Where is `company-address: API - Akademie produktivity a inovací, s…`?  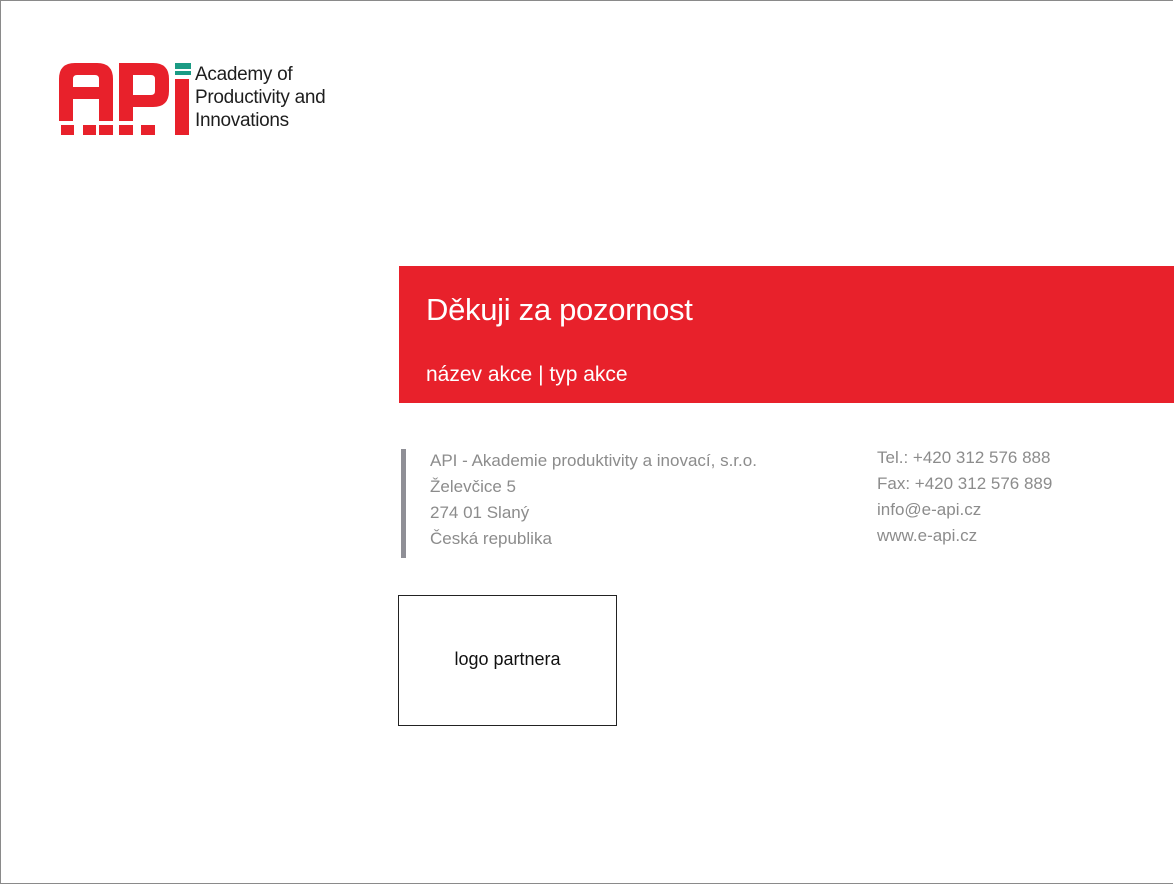
company-address: API - Akademie produktivity a inovací, s… is located at coordinates (593, 500).